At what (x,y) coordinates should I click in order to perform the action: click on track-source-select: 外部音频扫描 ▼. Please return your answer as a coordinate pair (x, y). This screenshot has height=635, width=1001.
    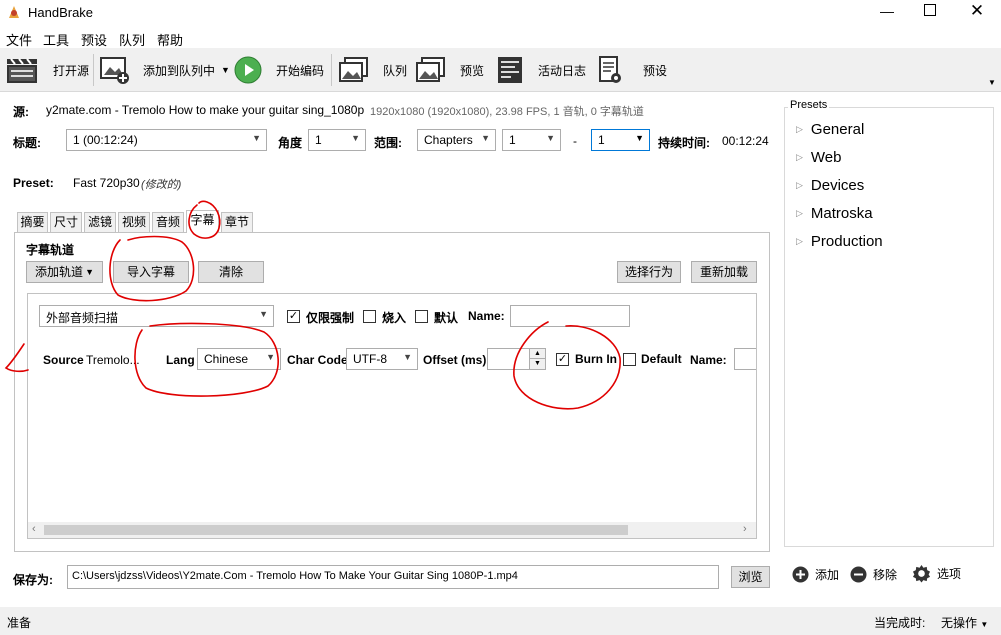
    Looking at the image, I should click on (156, 316).